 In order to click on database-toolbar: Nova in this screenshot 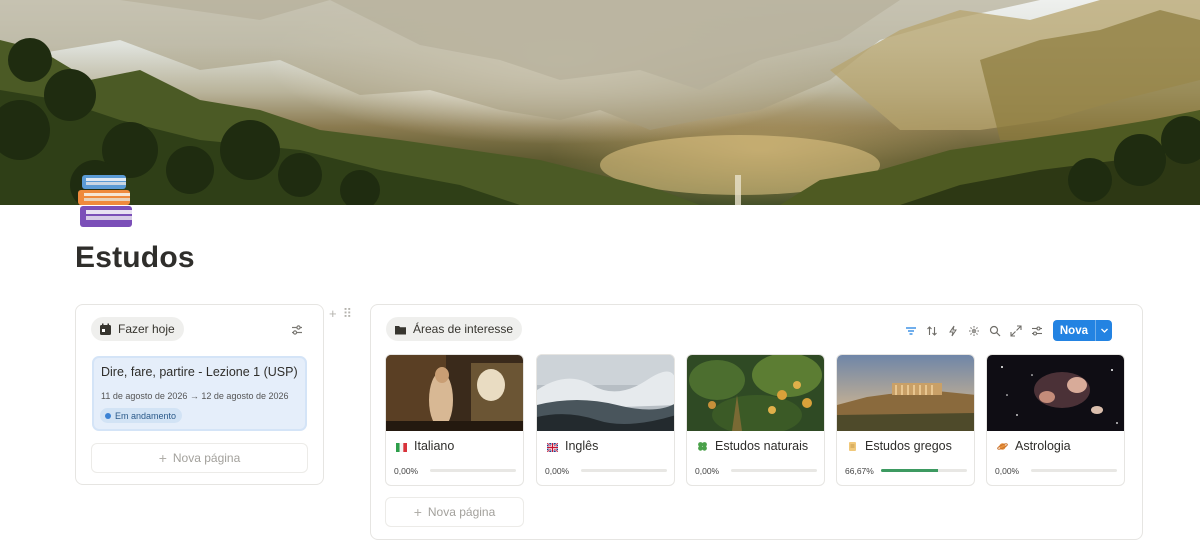, I will do `click(1007, 330)`.